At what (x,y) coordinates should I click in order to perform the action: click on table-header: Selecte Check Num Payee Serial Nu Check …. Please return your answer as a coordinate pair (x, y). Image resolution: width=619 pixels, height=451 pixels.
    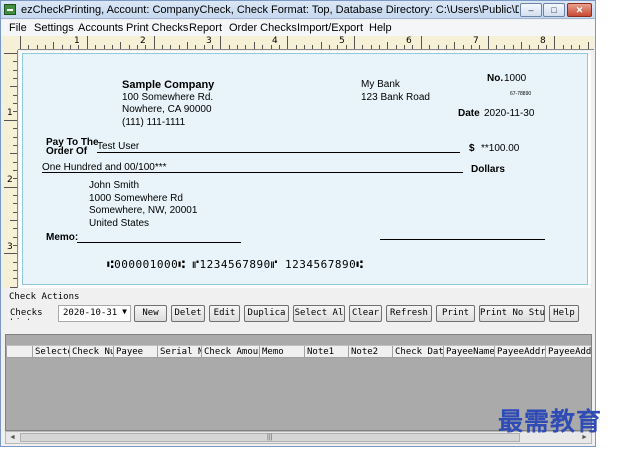
    Looking at the image, I should click on (298, 351).